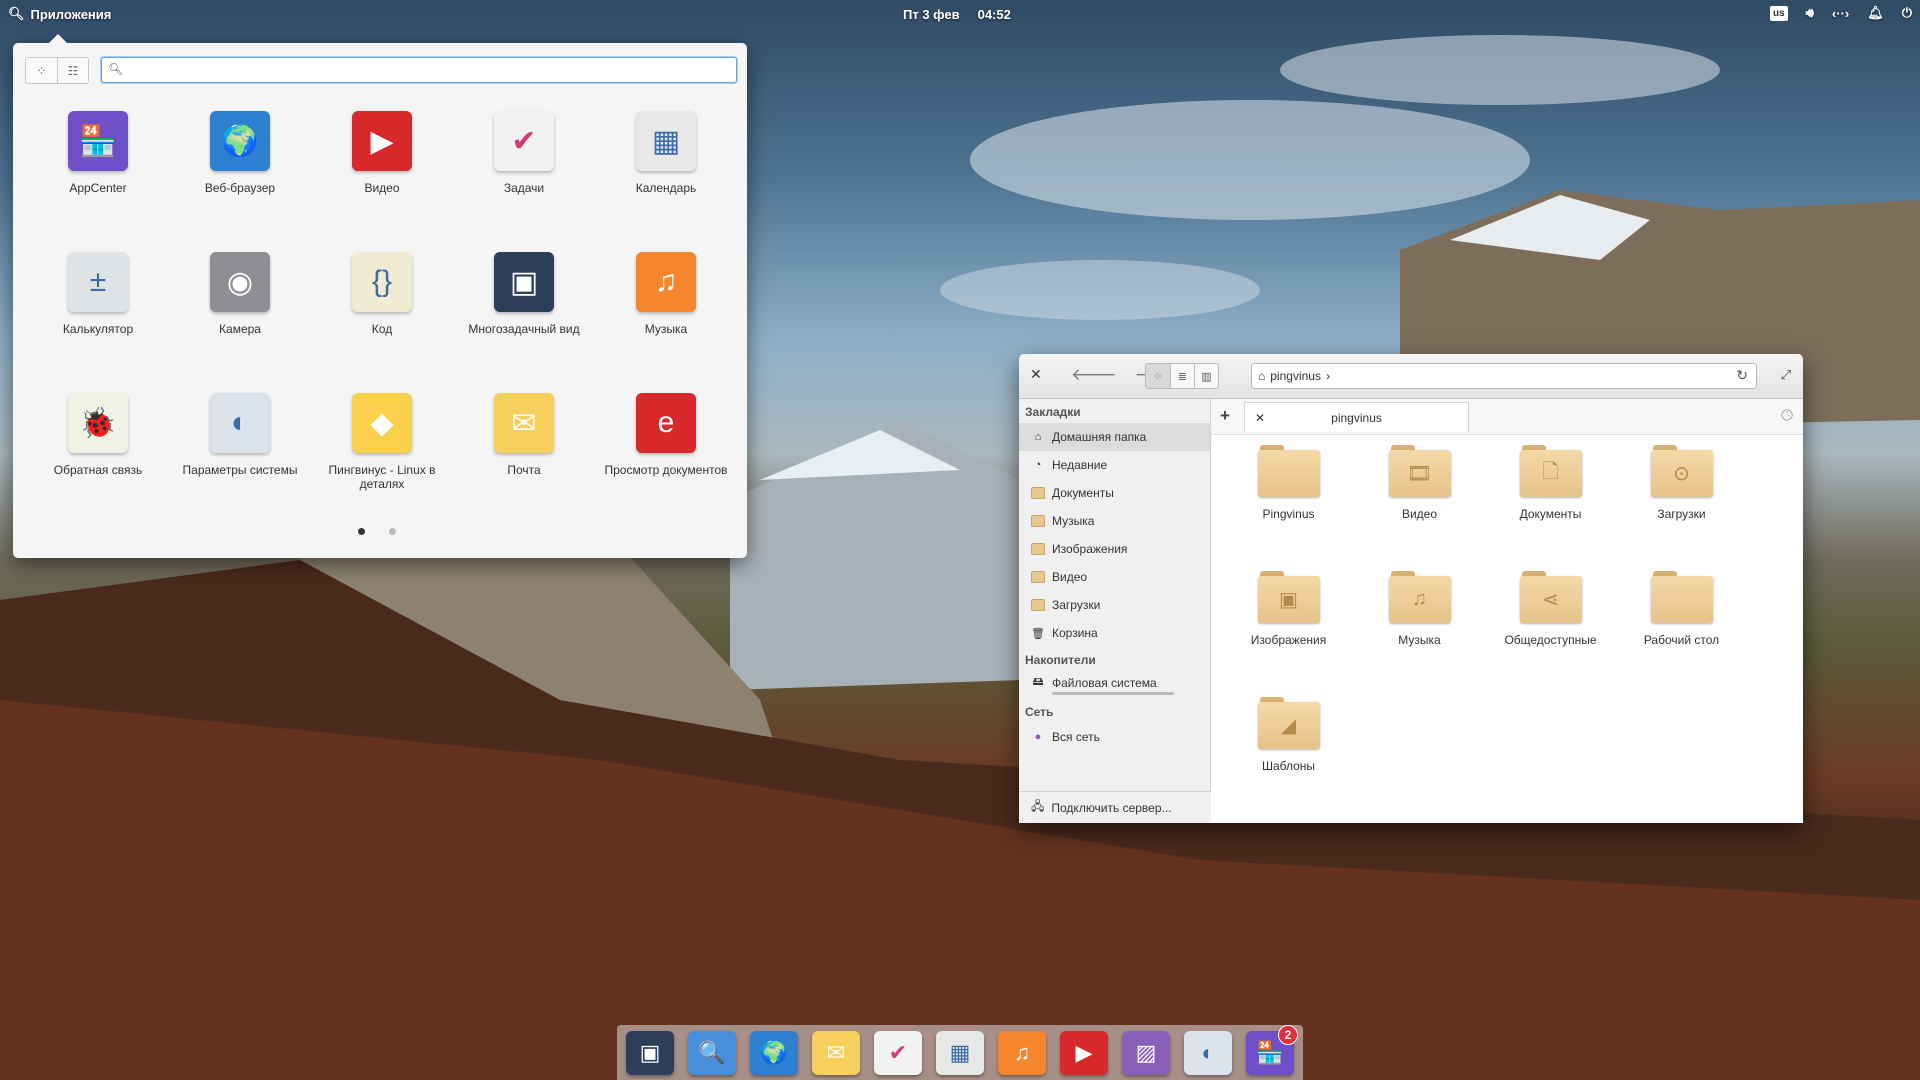 The height and width of the screenshot is (1080, 1920). Describe the element at coordinates (1090, 549) in the screenshot. I see `sidebar-item-label: Изображения` at that location.